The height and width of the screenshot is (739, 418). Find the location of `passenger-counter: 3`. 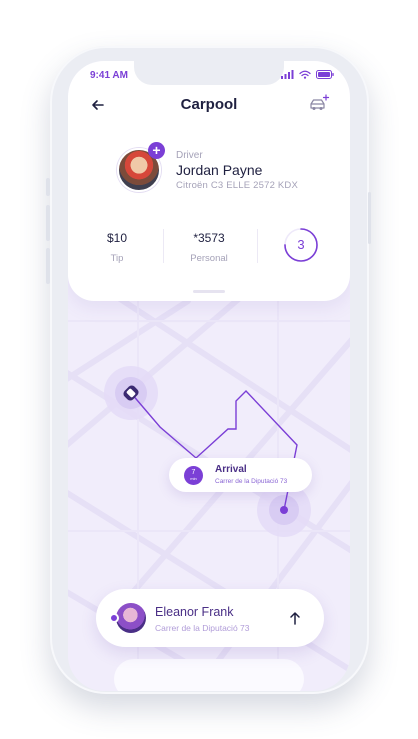

passenger-counter: 3 is located at coordinates (301, 245).